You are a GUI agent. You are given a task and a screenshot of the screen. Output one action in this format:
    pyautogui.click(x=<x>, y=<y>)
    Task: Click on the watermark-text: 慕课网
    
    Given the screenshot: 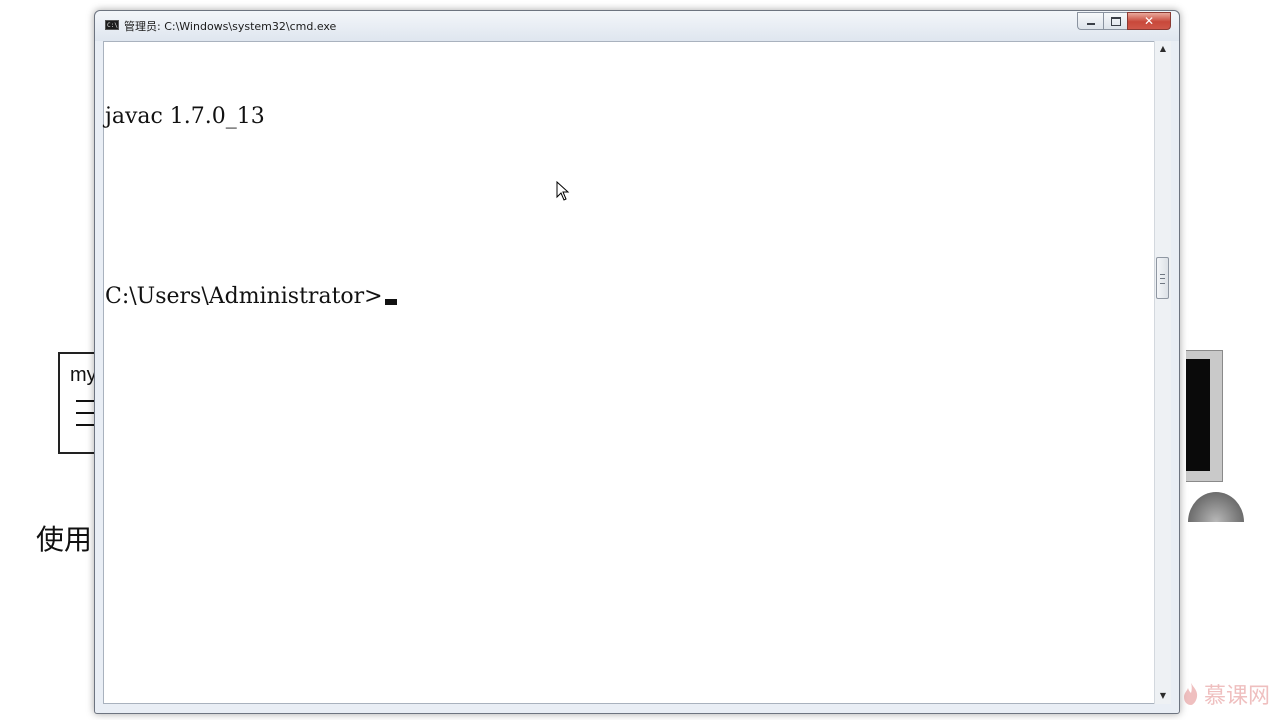 What is the action you would take?
    pyautogui.click(x=1236, y=696)
    